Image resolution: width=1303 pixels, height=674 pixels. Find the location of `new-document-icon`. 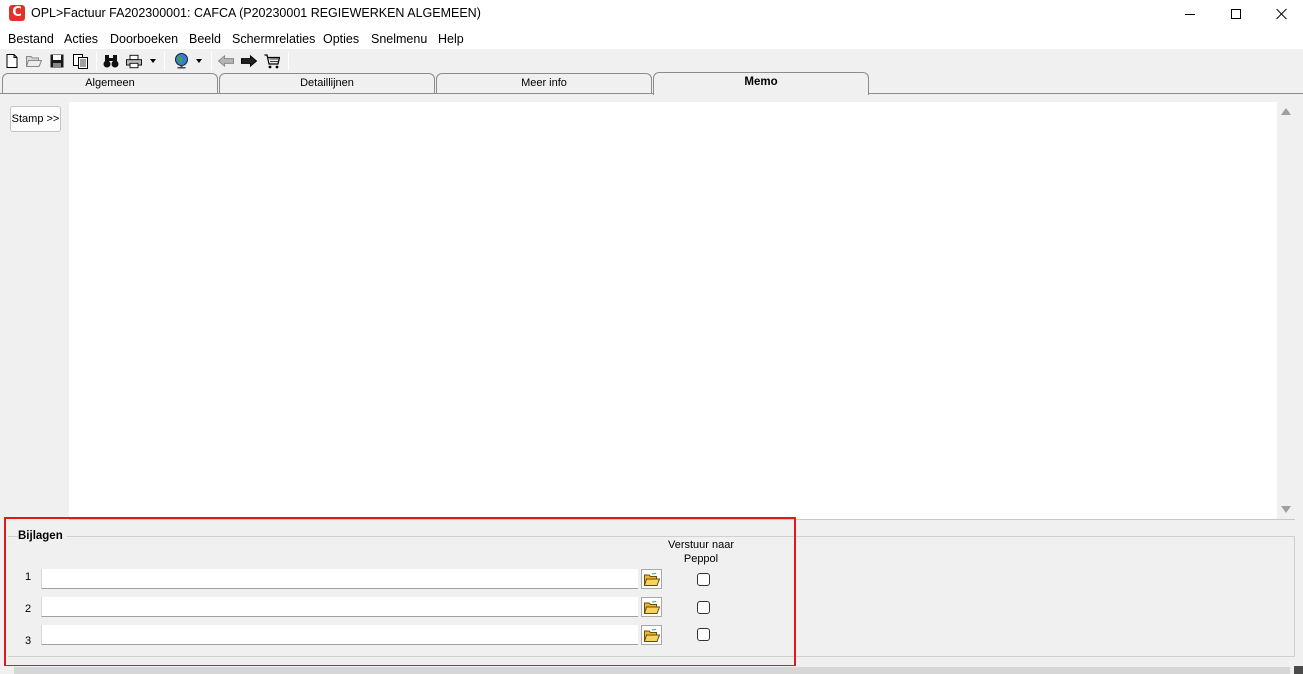

new-document-icon is located at coordinates (12, 61).